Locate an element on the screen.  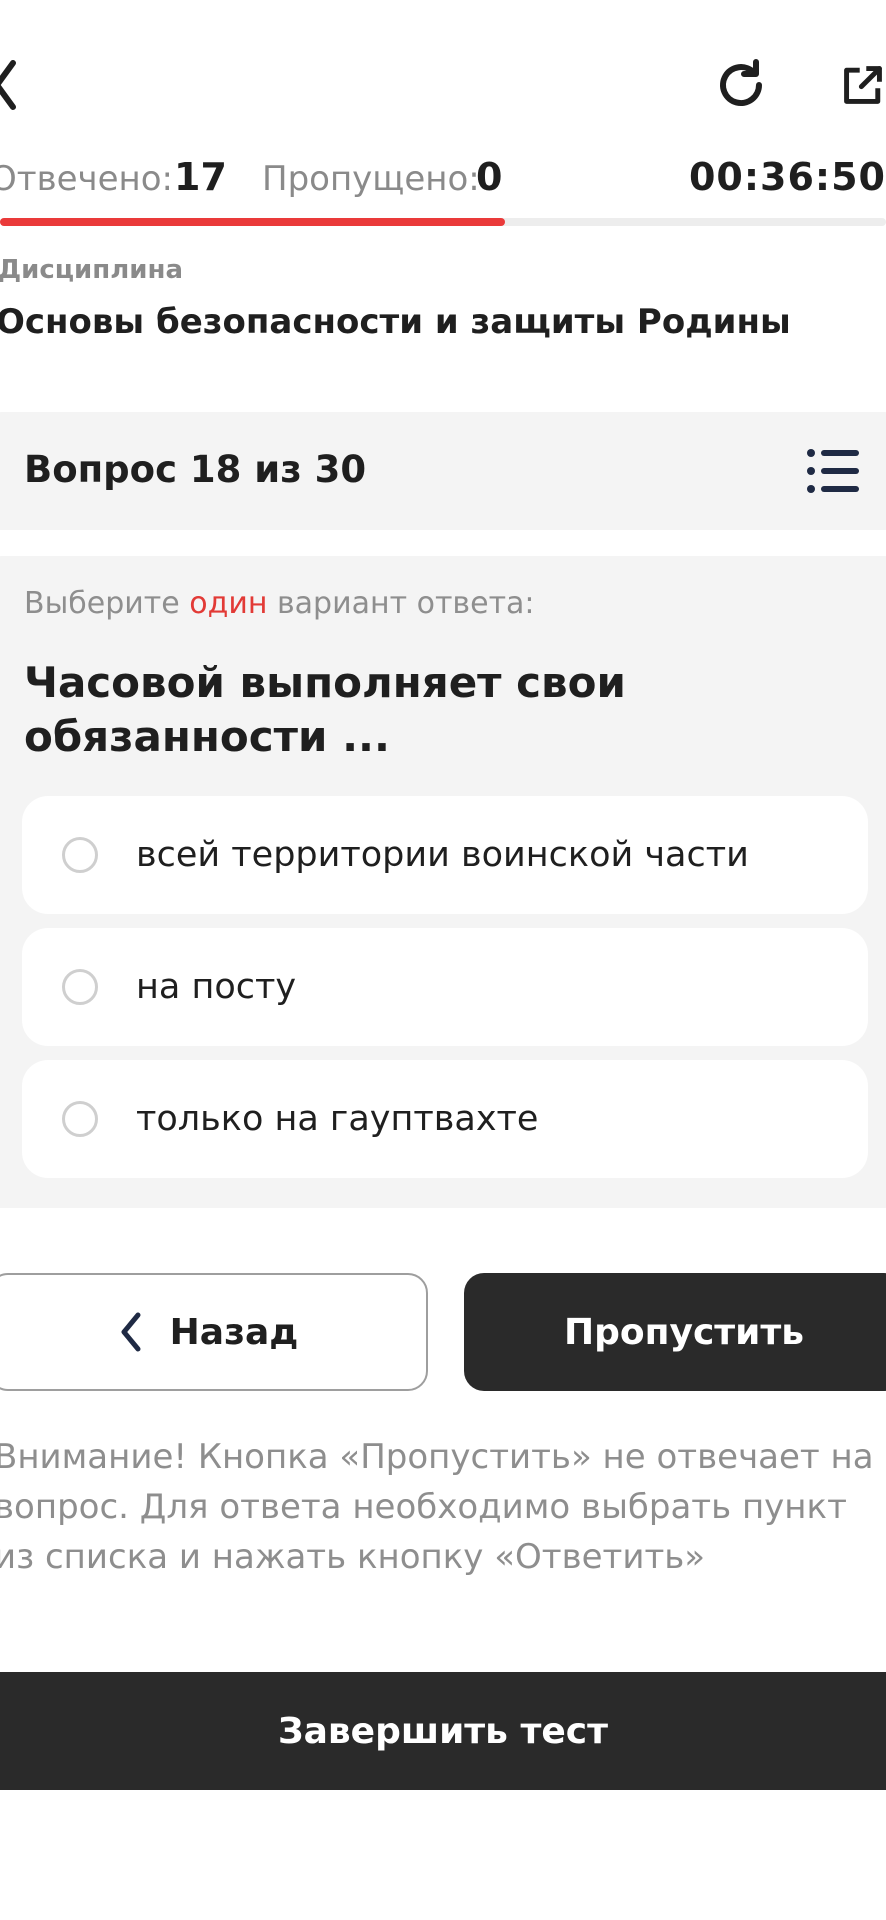
answer-option-3: только на гауптвахте is located at coordinates (445, 1119).